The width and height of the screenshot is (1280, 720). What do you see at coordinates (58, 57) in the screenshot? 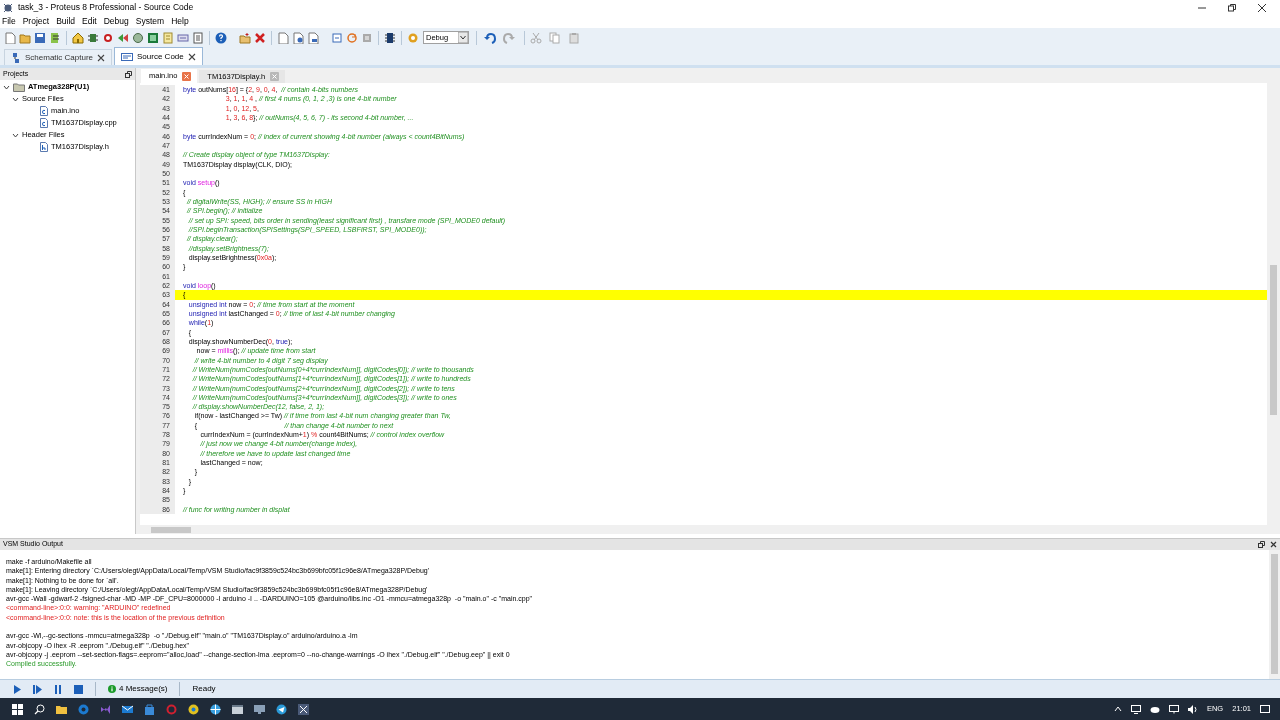
I see `tab: Schematic Capture` at bounding box center [58, 57].